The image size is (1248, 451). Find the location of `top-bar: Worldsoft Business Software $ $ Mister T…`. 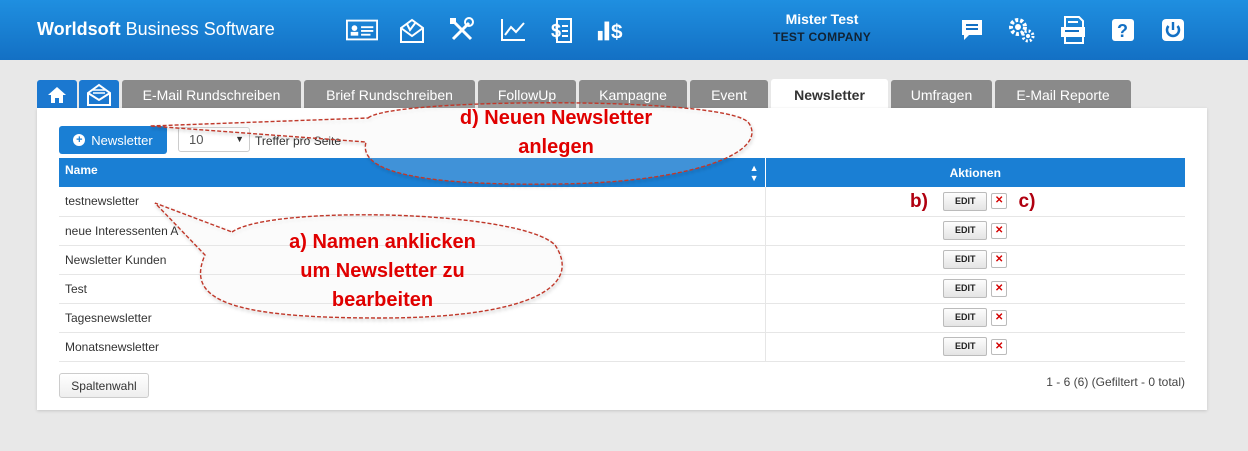

top-bar: Worldsoft Business Software $ $ Mister T… is located at coordinates (624, 30).